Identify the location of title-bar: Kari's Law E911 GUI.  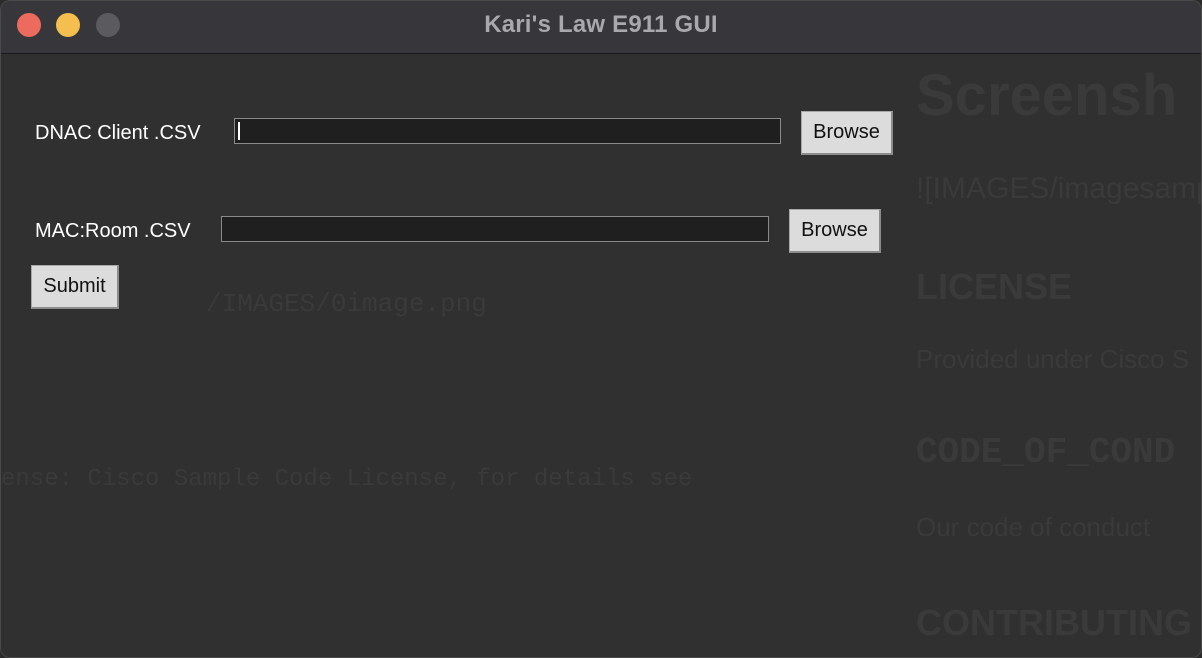
(601, 27).